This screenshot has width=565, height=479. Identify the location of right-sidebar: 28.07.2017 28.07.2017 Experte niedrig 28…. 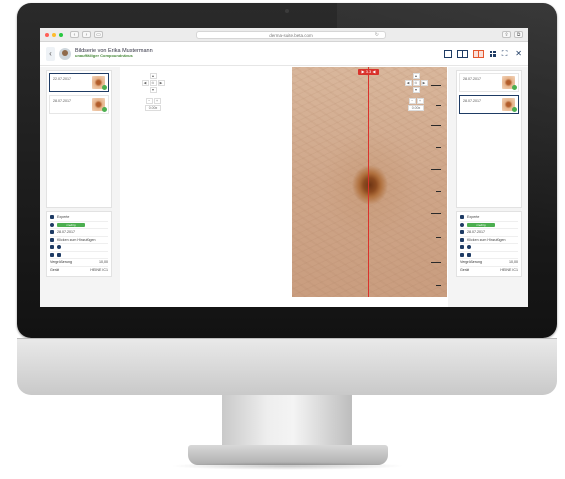
(489, 187).